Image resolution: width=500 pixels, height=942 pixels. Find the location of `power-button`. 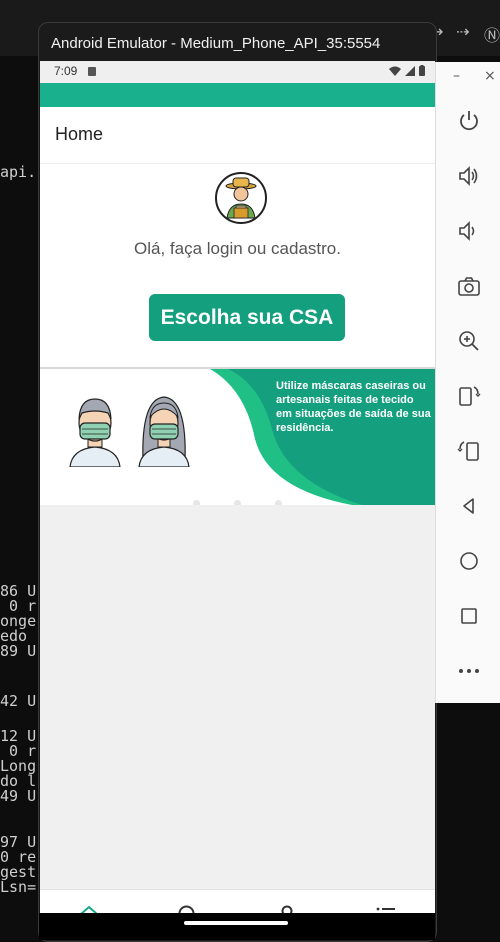

power-button is located at coordinates (469, 121).